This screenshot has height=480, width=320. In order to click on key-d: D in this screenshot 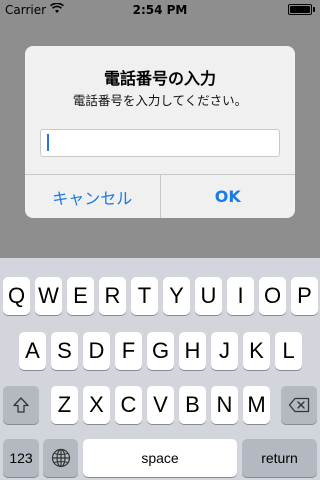, I will do `click(96, 351)`.